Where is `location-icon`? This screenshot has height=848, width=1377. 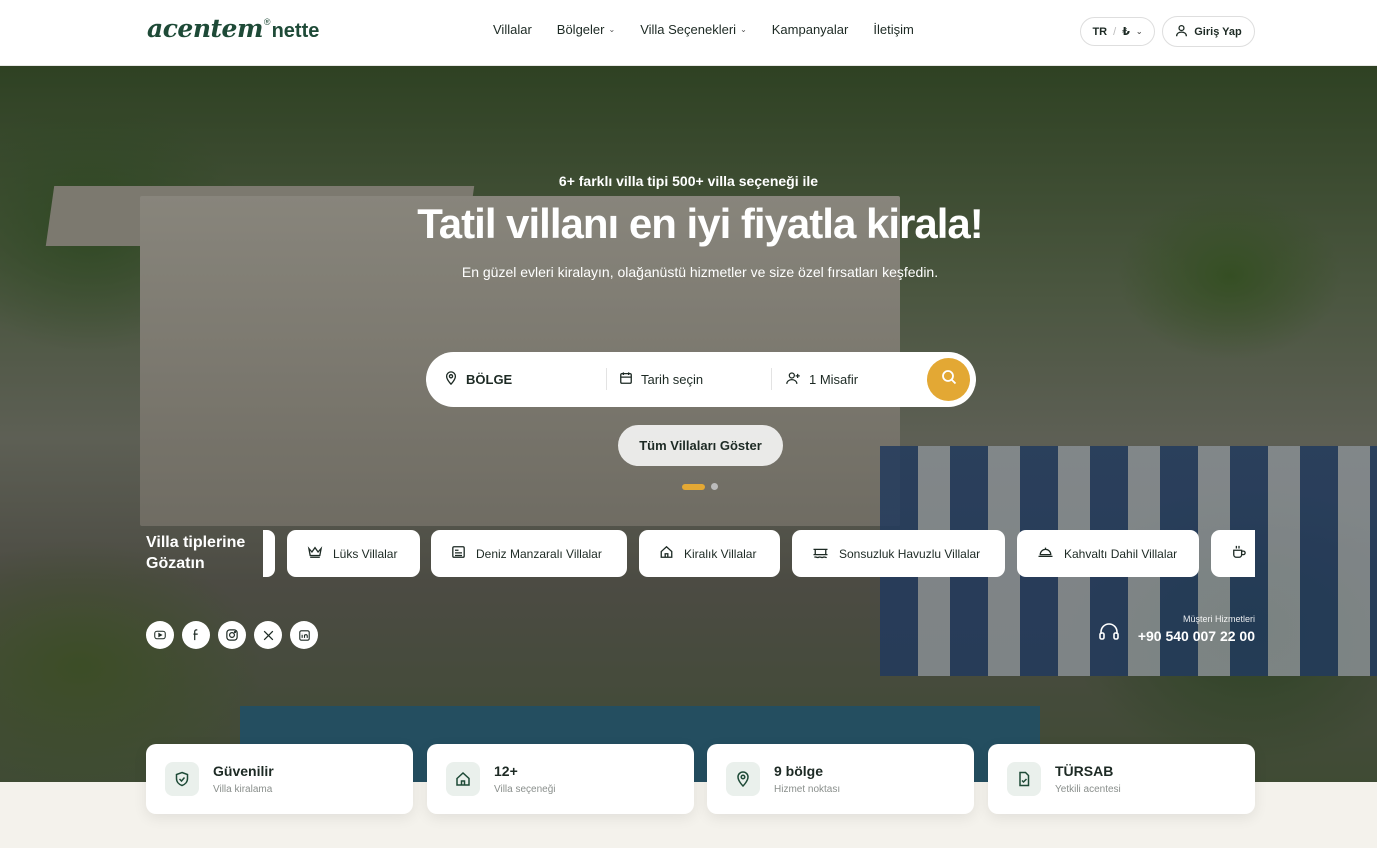
location-icon is located at coordinates (743, 779).